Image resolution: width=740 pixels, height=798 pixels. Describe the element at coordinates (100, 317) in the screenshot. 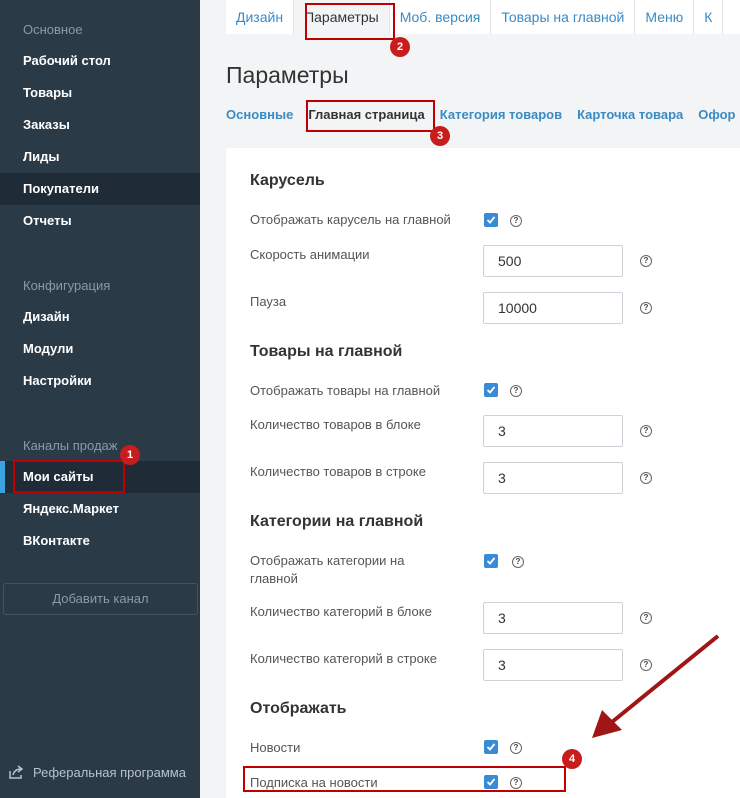

I see `sidebar-item-design: Дизайн` at that location.